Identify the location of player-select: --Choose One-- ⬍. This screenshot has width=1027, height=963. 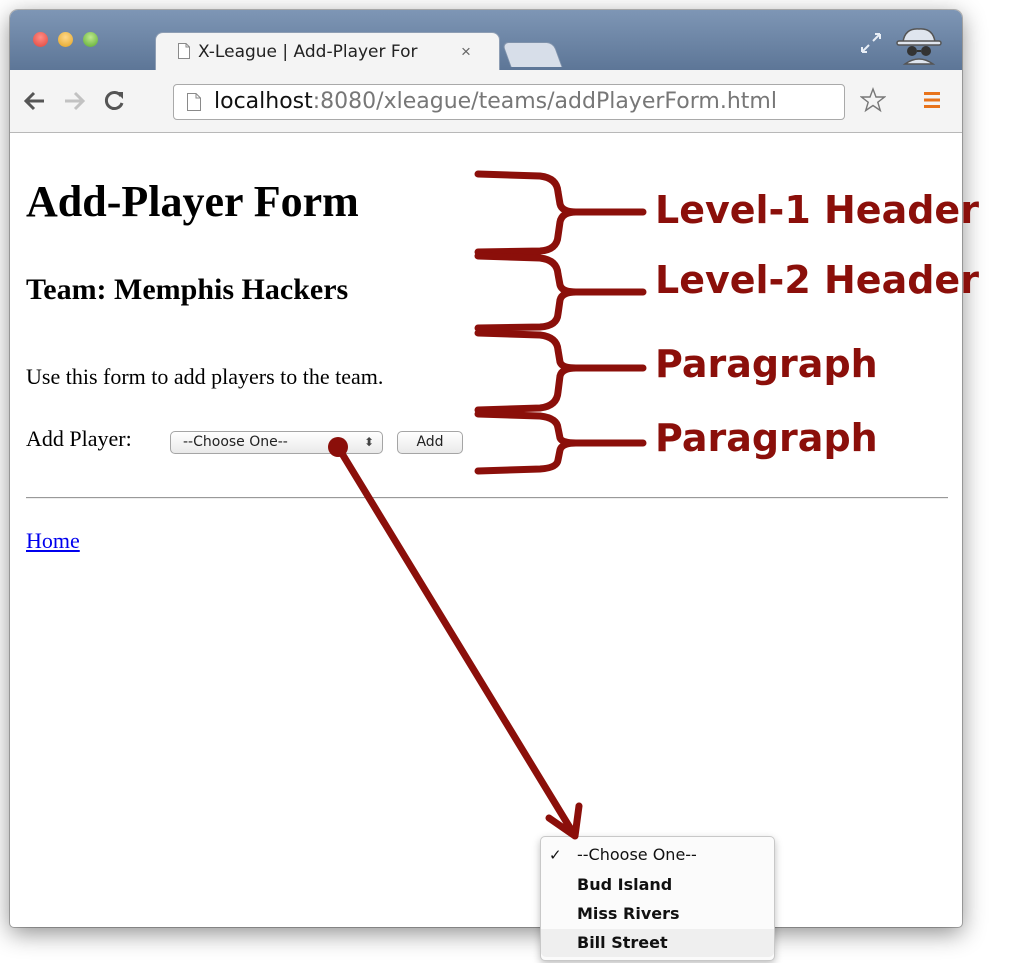
(276, 442).